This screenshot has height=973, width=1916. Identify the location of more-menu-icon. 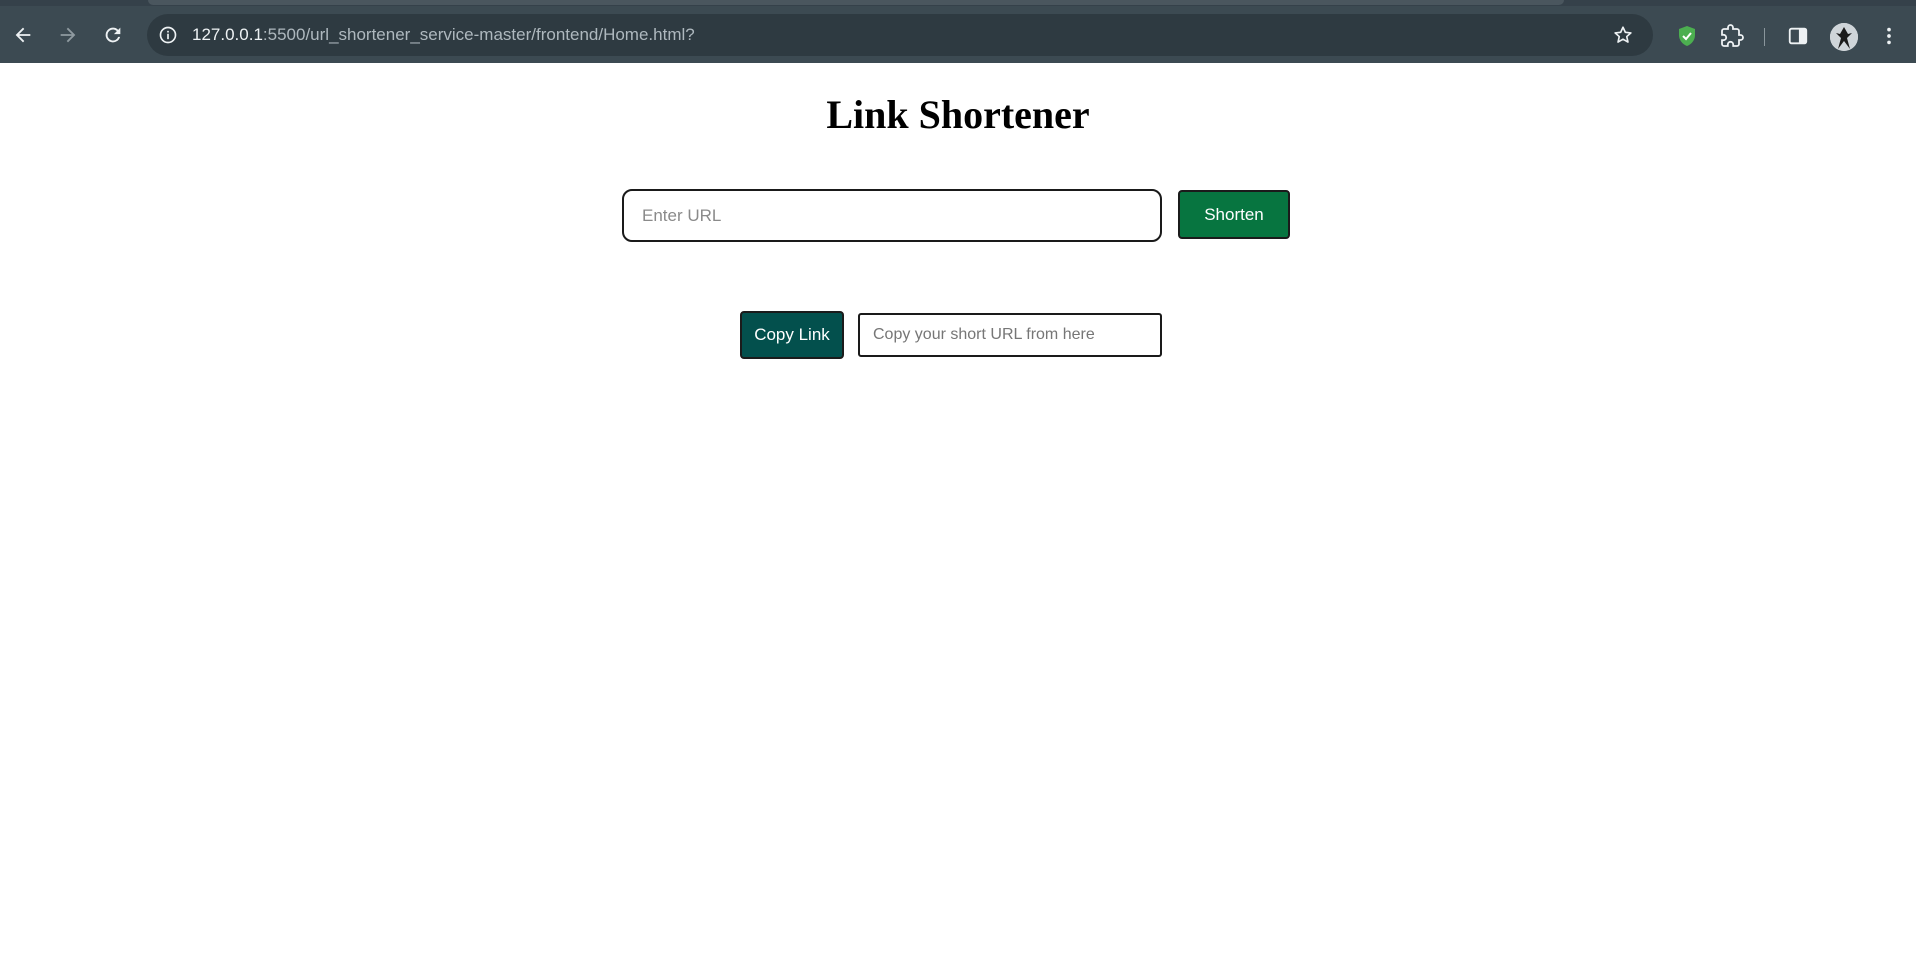
(1889, 36).